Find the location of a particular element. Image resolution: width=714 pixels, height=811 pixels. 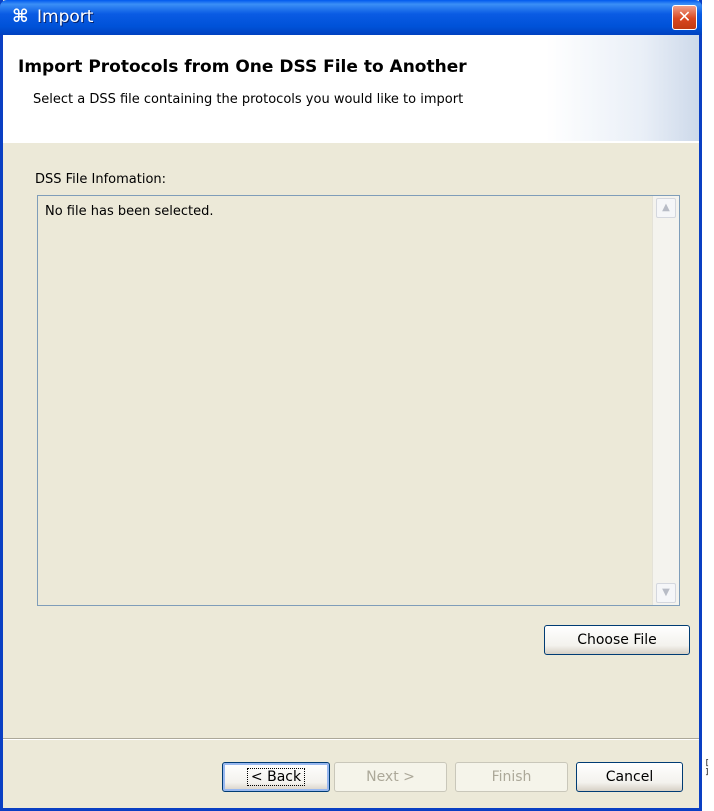

back-button-label: < Back is located at coordinates (276, 777).